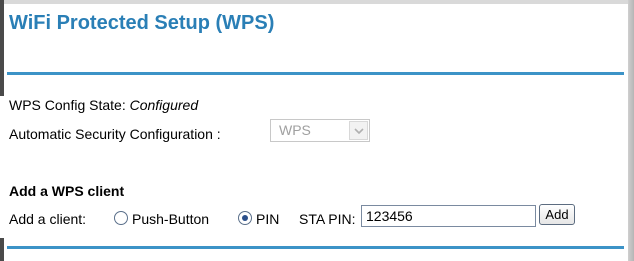 The image size is (634, 261). Describe the element at coordinates (164, 105) in the screenshot. I see `wps-config-state-value: Configured` at that location.